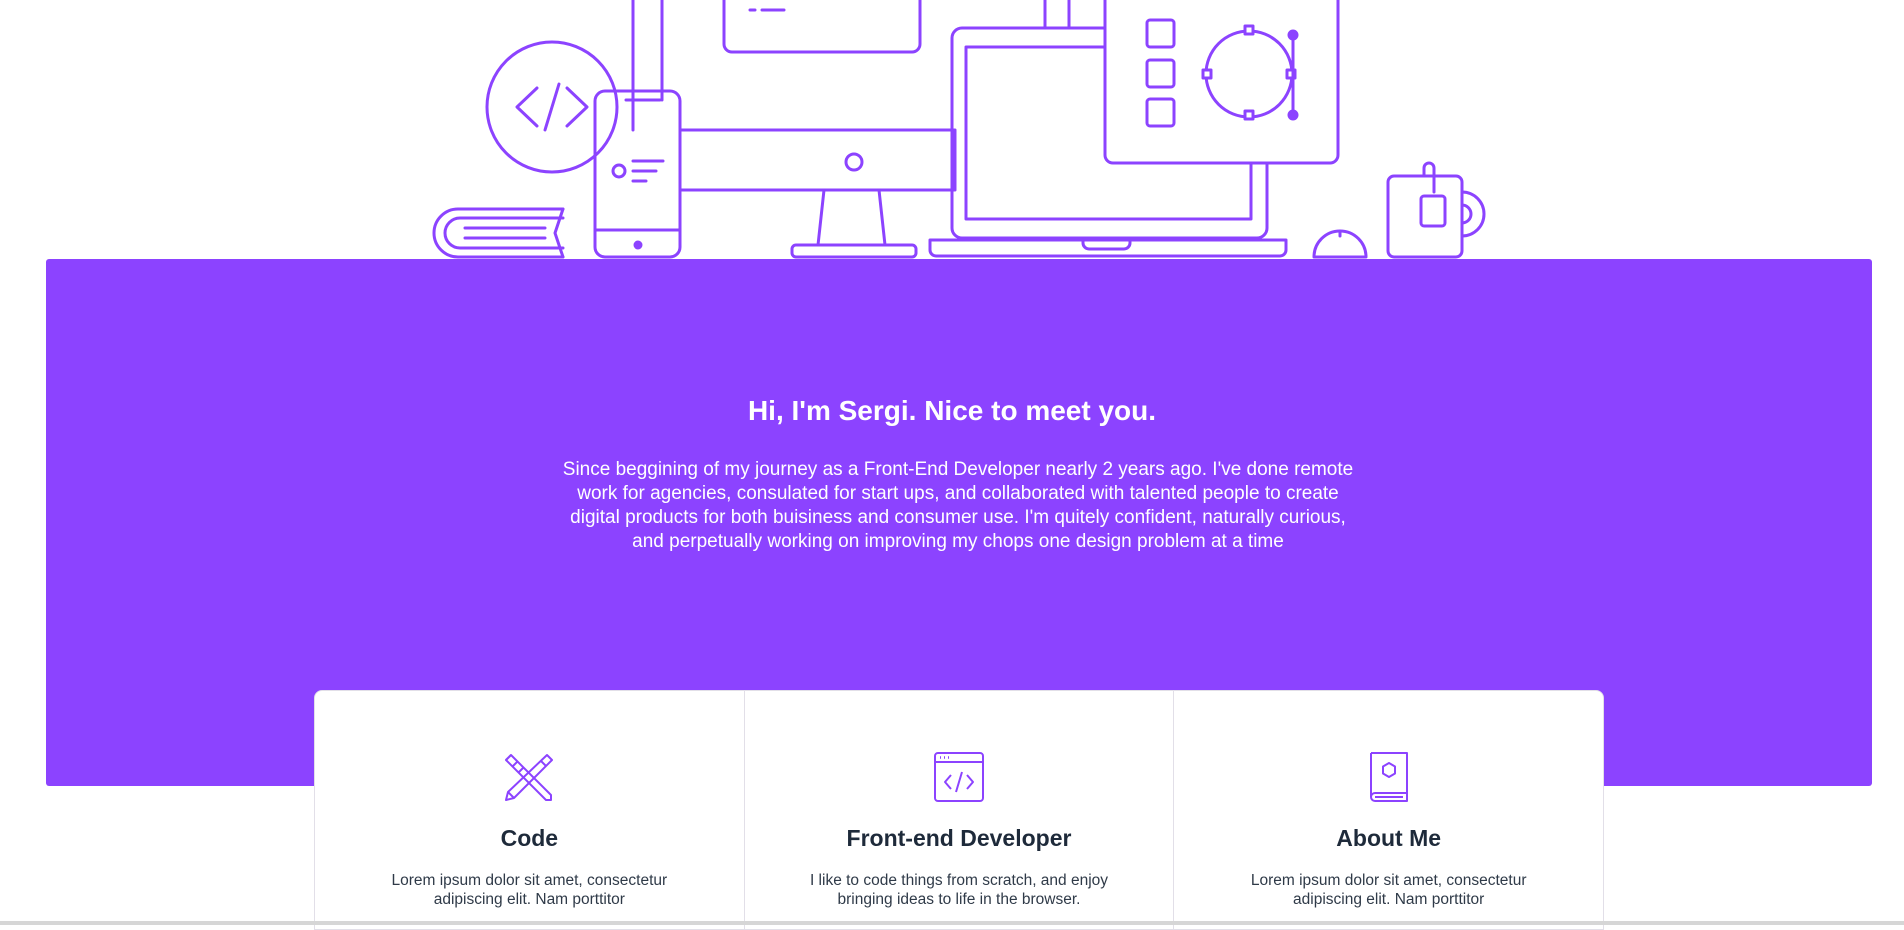 The image size is (1904, 930). I want to click on card-title: About Me, so click(1389, 838).